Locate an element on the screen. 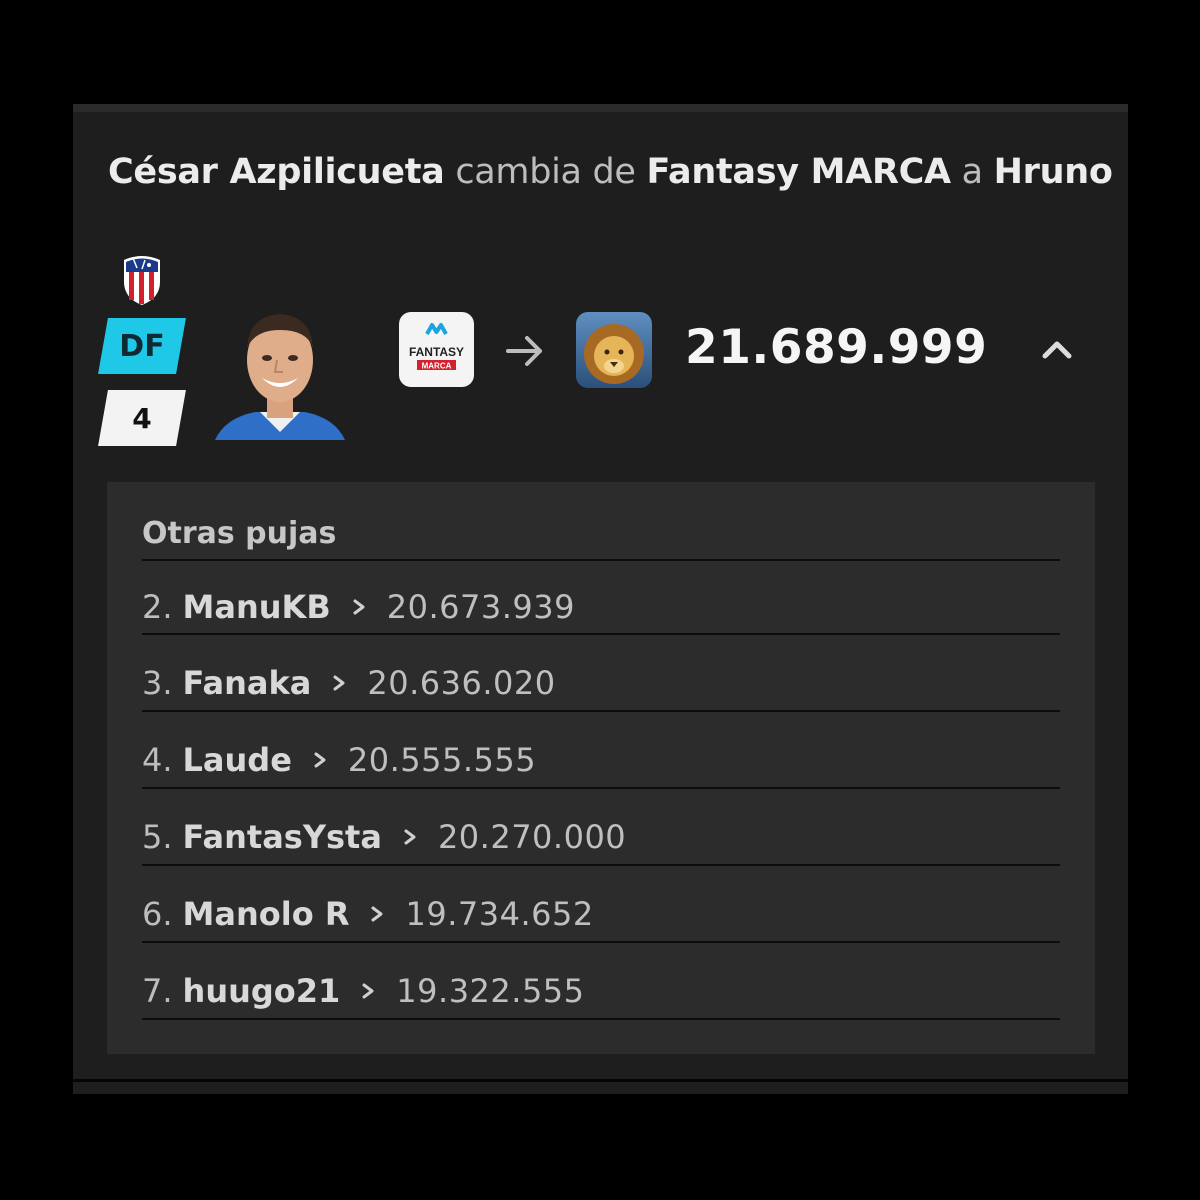 This screenshot has height=1200, width=1200. bidder-name: huugo21 is located at coordinates (262, 991).